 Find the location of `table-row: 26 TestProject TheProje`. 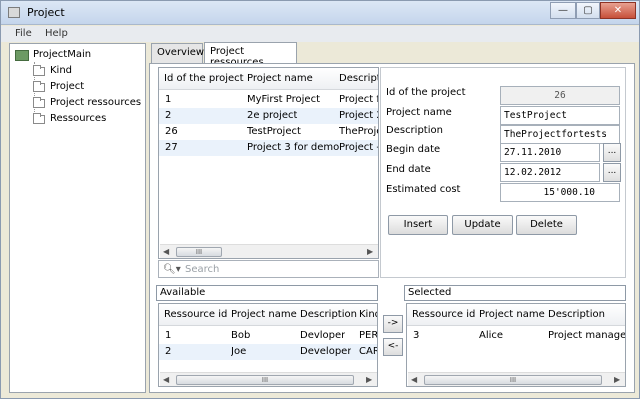

table-row: 26 TestProject TheProje is located at coordinates (268, 132).